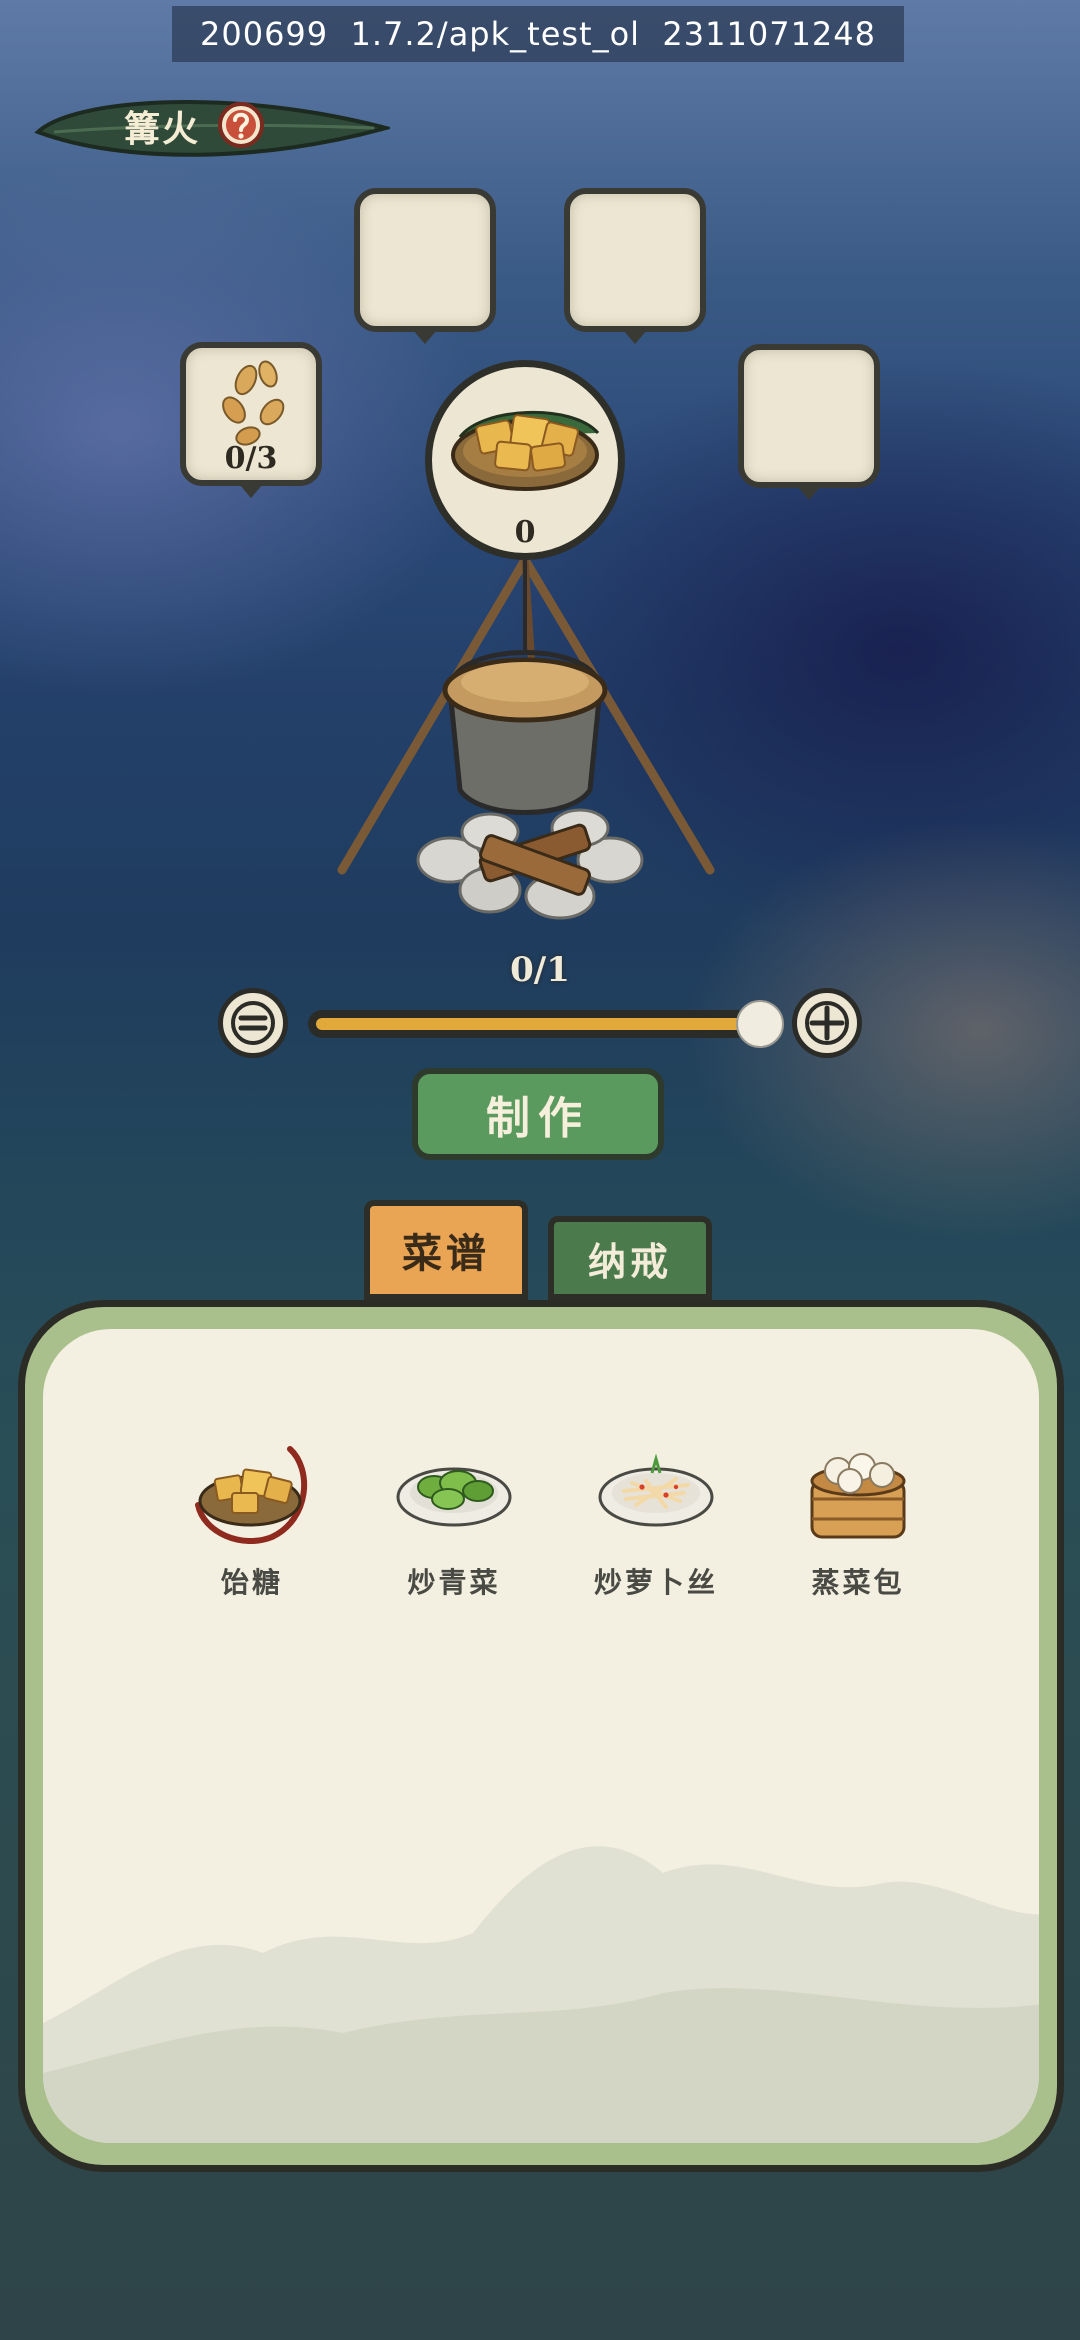 The height and width of the screenshot is (2340, 1080). I want to click on result-slot: 0, so click(525, 460).